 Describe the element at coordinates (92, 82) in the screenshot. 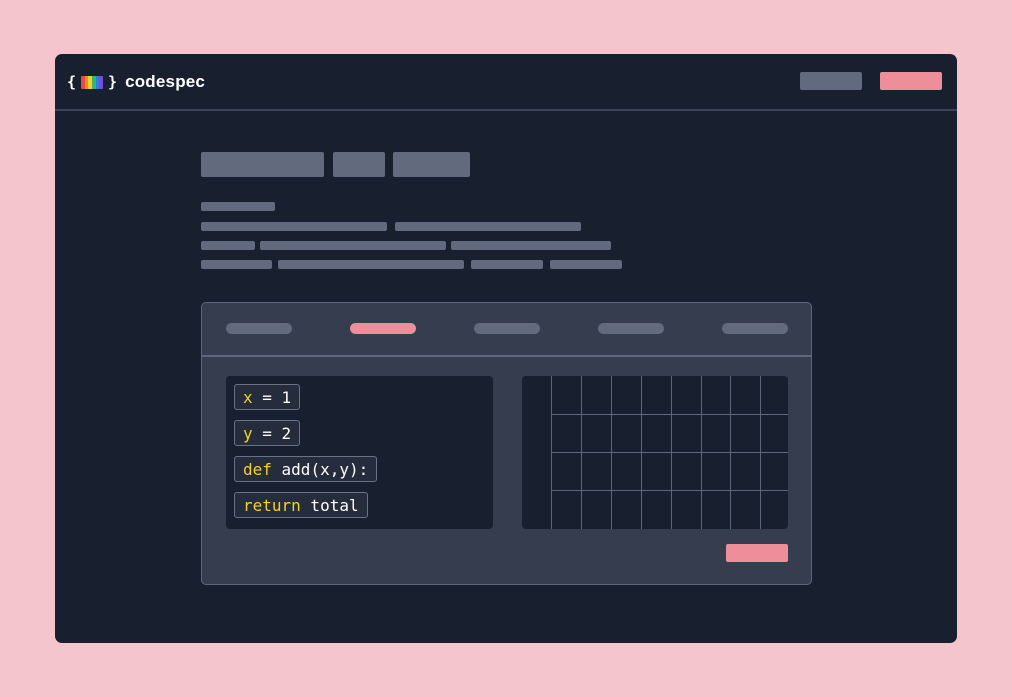

I see `rainbow-icon` at that location.